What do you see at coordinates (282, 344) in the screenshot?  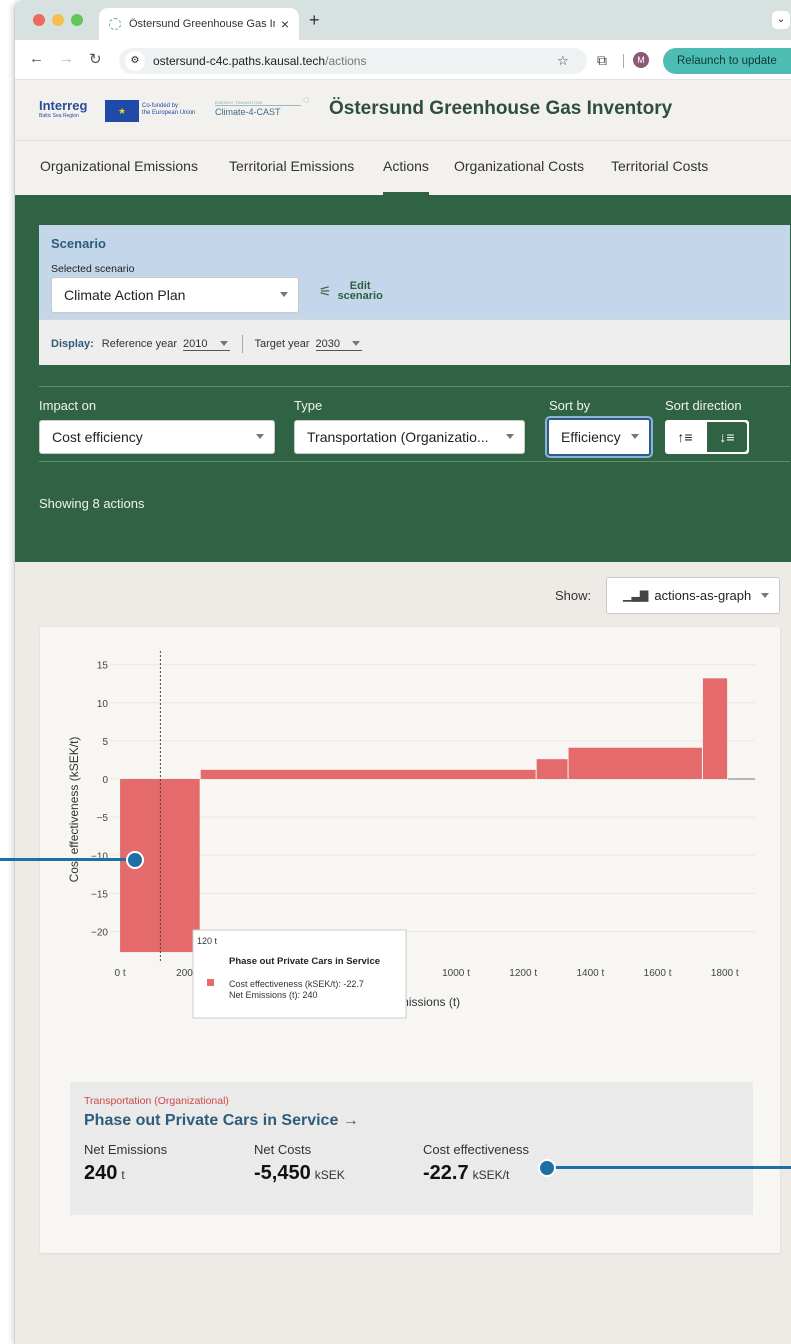 I see `target-year-label: Target year` at bounding box center [282, 344].